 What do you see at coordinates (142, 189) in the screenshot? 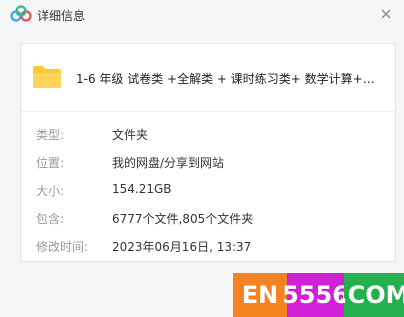
I see `property-value: 154.21GB` at bounding box center [142, 189].